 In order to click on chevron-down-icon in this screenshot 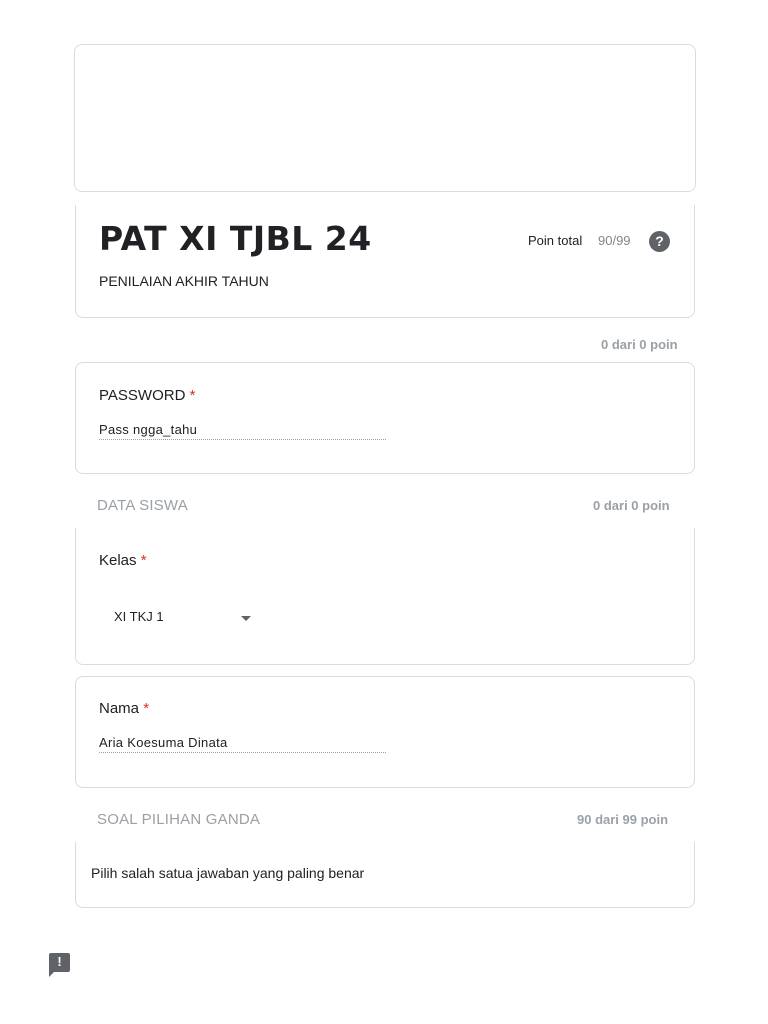, I will do `click(246, 618)`.